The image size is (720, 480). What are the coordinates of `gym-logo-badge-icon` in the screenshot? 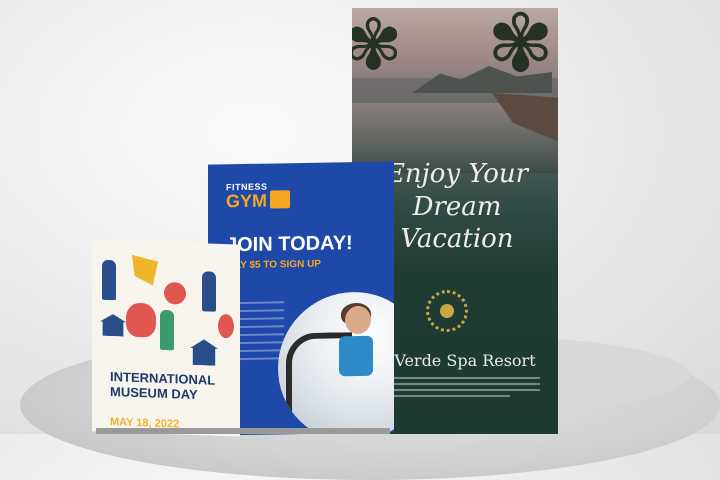 It's located at (280, 199).